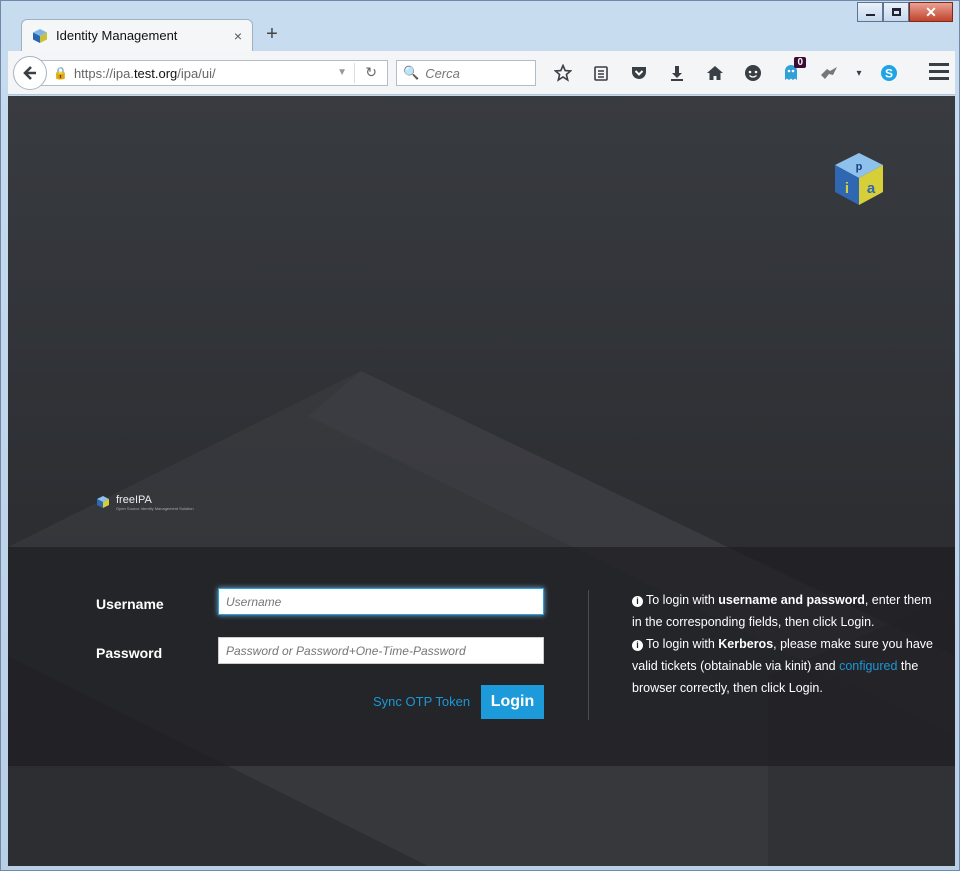 The width and height of the screenshot is (960, 871). Describe the element at coordinates (753, 73) in the screenshot. I see `chat-icon` at that location.